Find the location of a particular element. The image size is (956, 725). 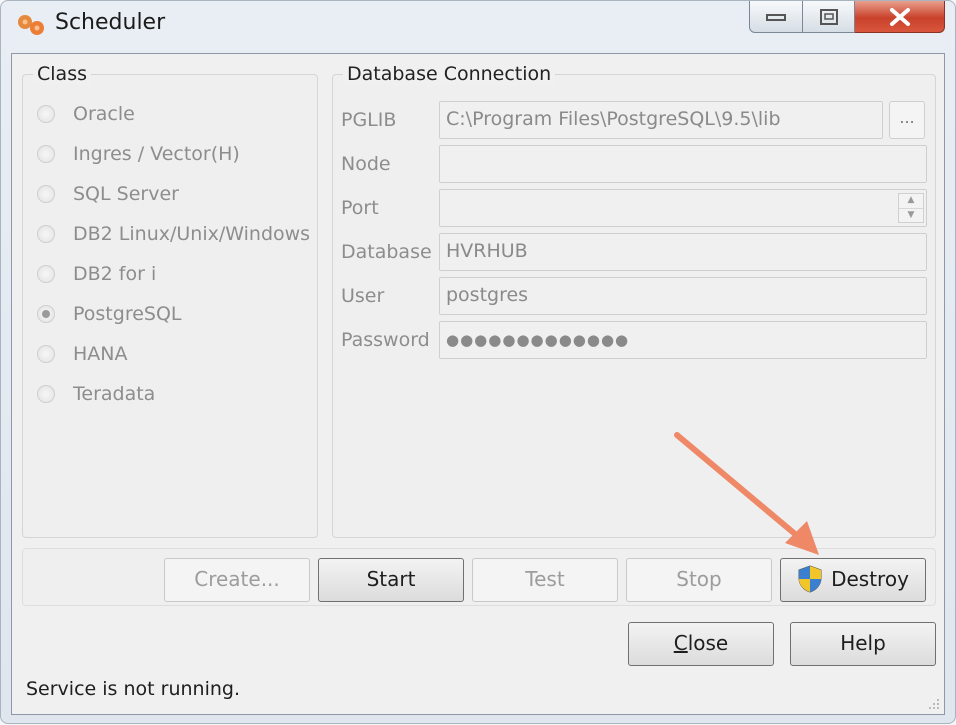

close-icon is located at coordinates (899, 16).